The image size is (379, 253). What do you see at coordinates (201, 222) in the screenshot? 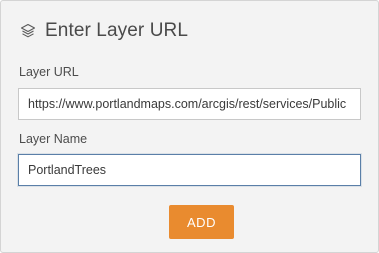
I see `add-button: ADD` at bounding box center [201, 222].